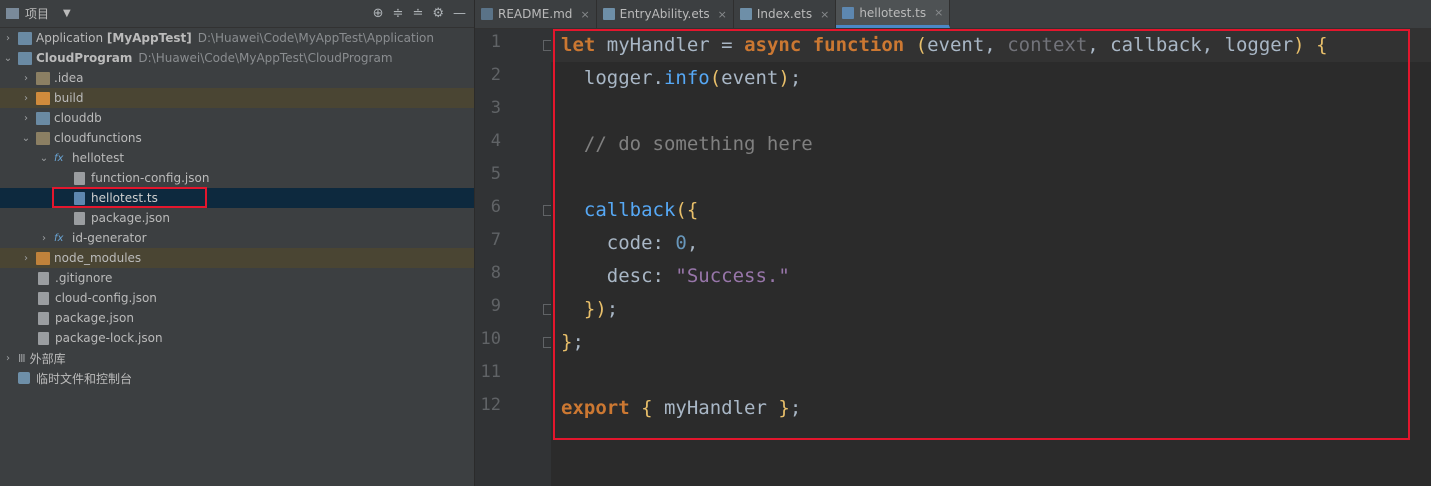 This screenshot has width=1431, height=486. I want to click on file-icon, so click(43, 278).